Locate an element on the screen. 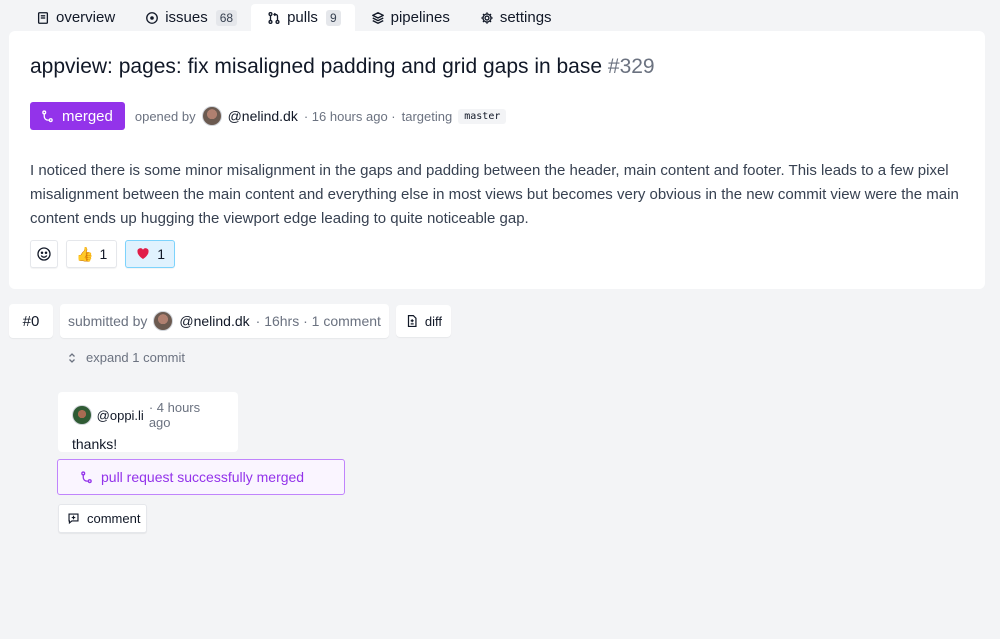 The image size is (1000, 639). reaction-thumbs-up: 👍 1 is located at coordinates (92, 254).